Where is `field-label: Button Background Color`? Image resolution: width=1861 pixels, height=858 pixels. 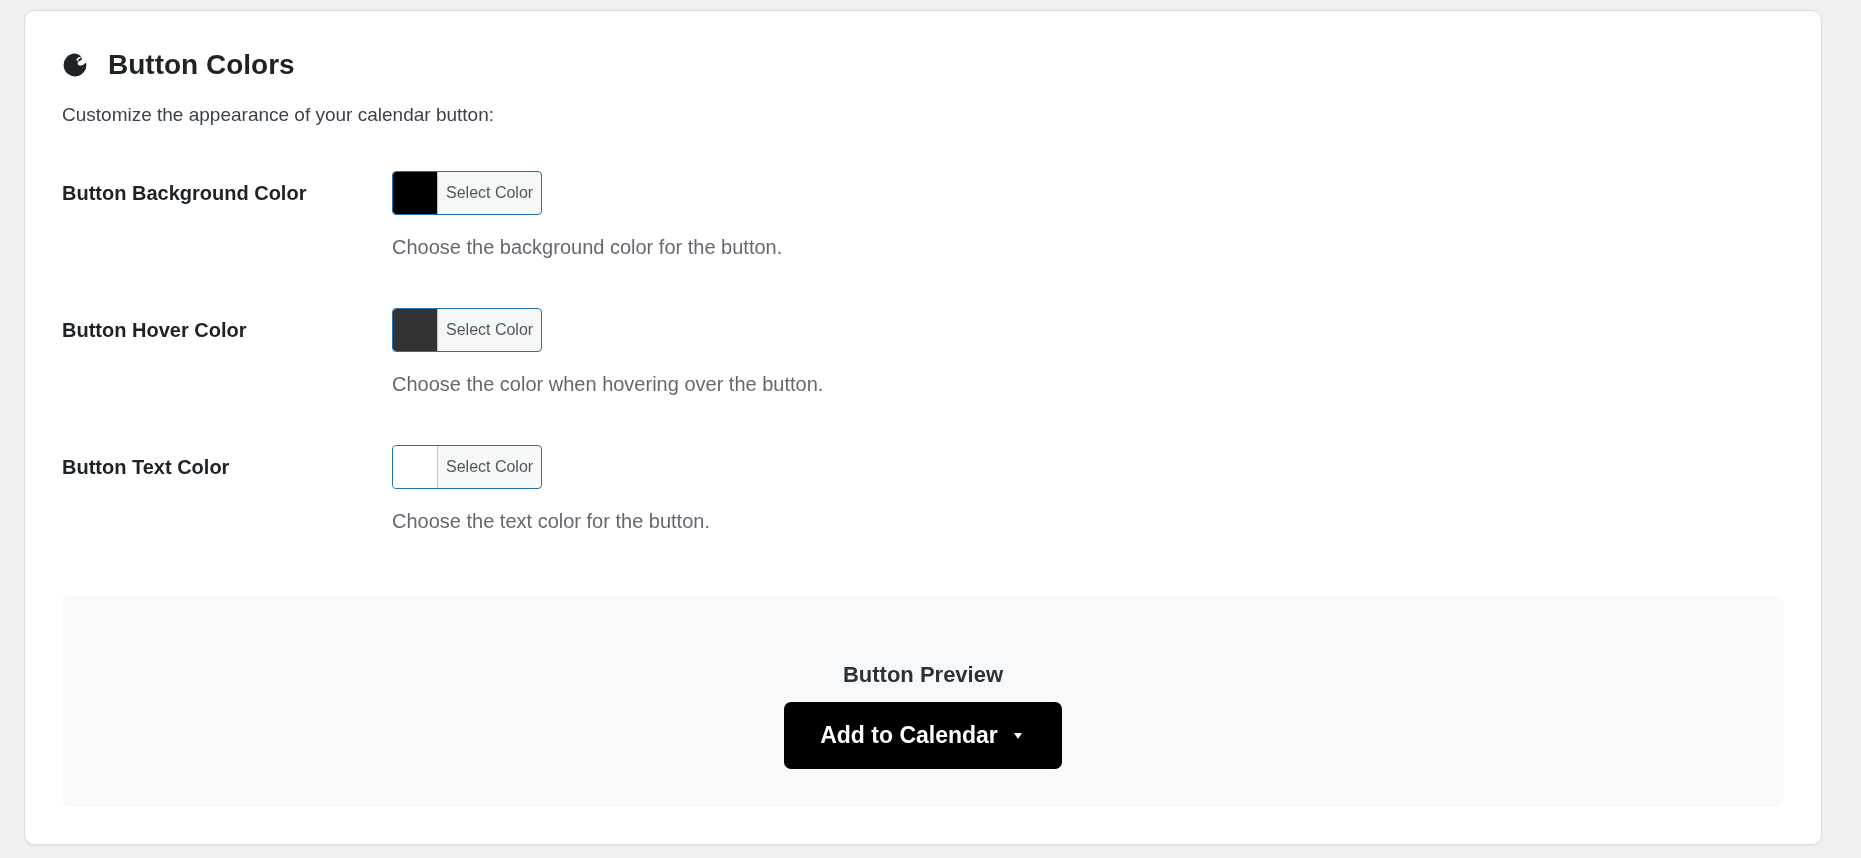
field-label: Button Background Color is located at coordinates (184, 193).